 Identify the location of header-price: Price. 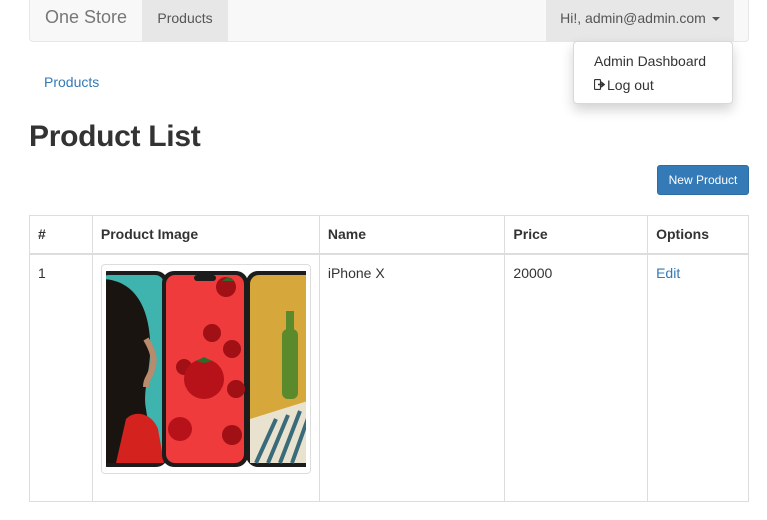
(576, 235).